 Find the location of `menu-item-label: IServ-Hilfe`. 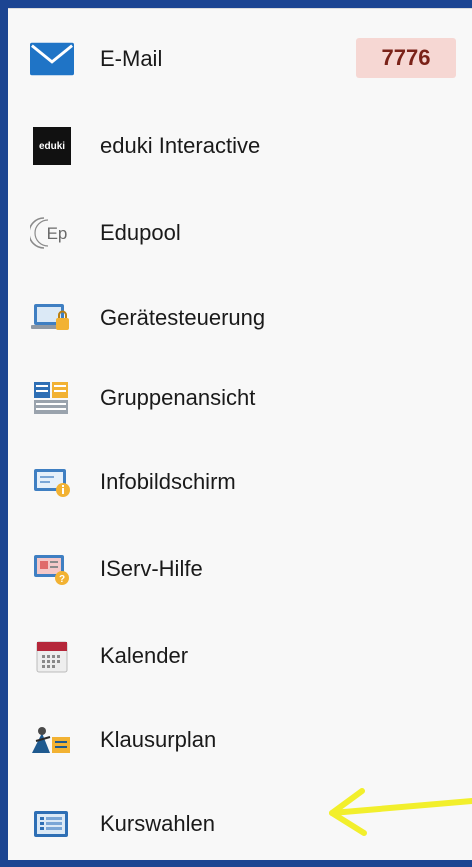

menu-item-label: IServ-Hilfe is located at coordinates (151, 568).